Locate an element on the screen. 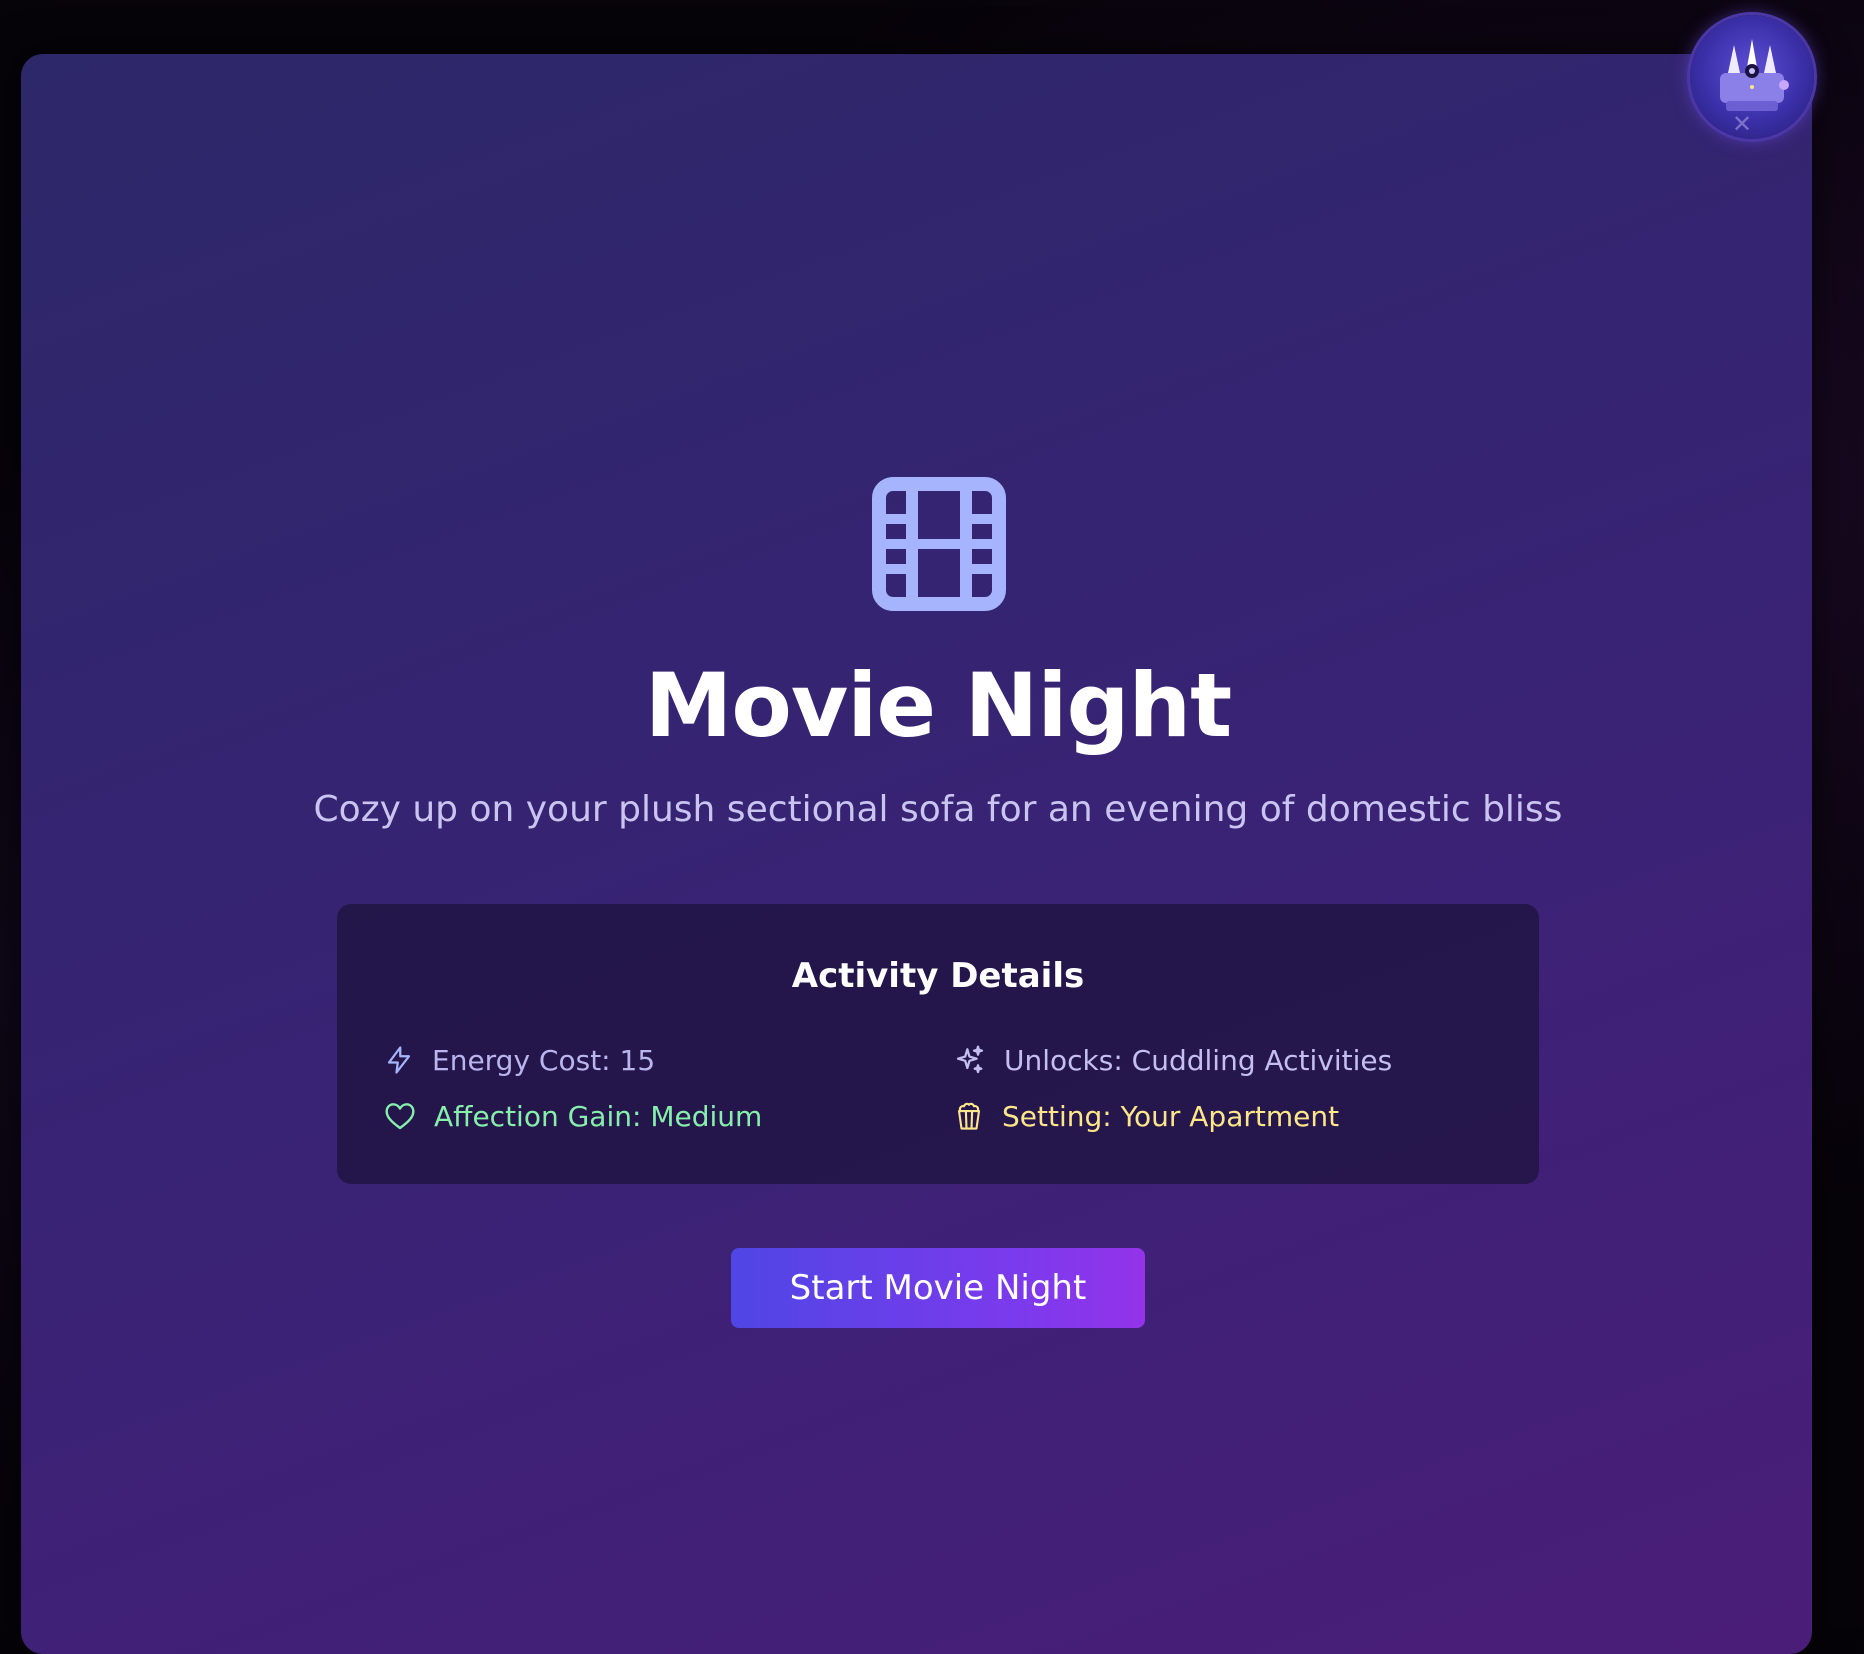  detail-energy-cost: Energy Cost: 15 is located at coordinates (519, 1060).